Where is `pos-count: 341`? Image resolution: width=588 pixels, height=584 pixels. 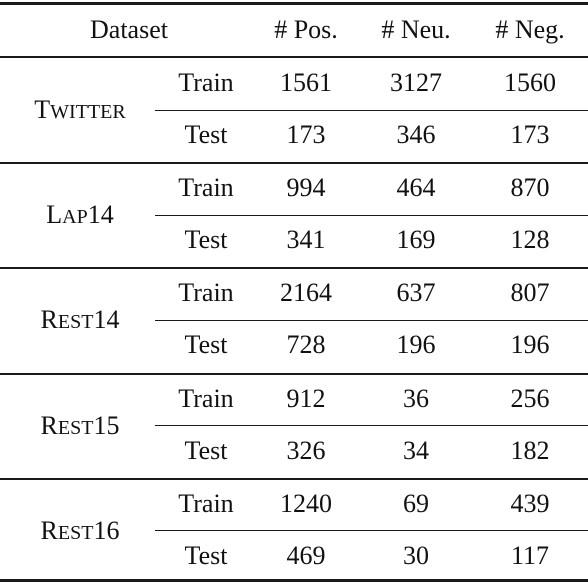 pos-count: 341 is located at coordinates (306, 240).